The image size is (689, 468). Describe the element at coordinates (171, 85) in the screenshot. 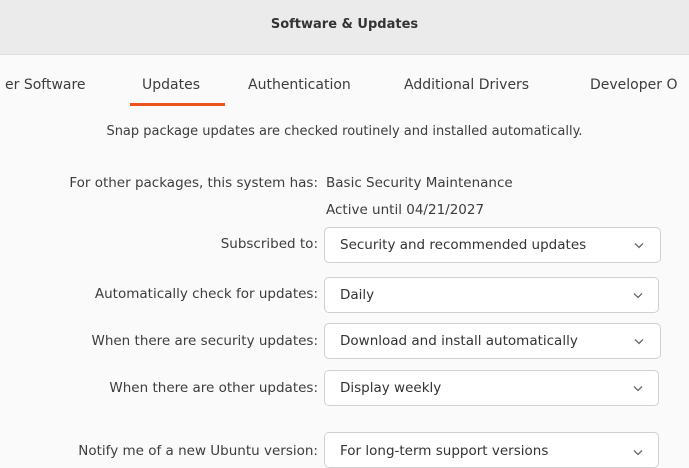

I see `tab-updates: Updates` at that location.